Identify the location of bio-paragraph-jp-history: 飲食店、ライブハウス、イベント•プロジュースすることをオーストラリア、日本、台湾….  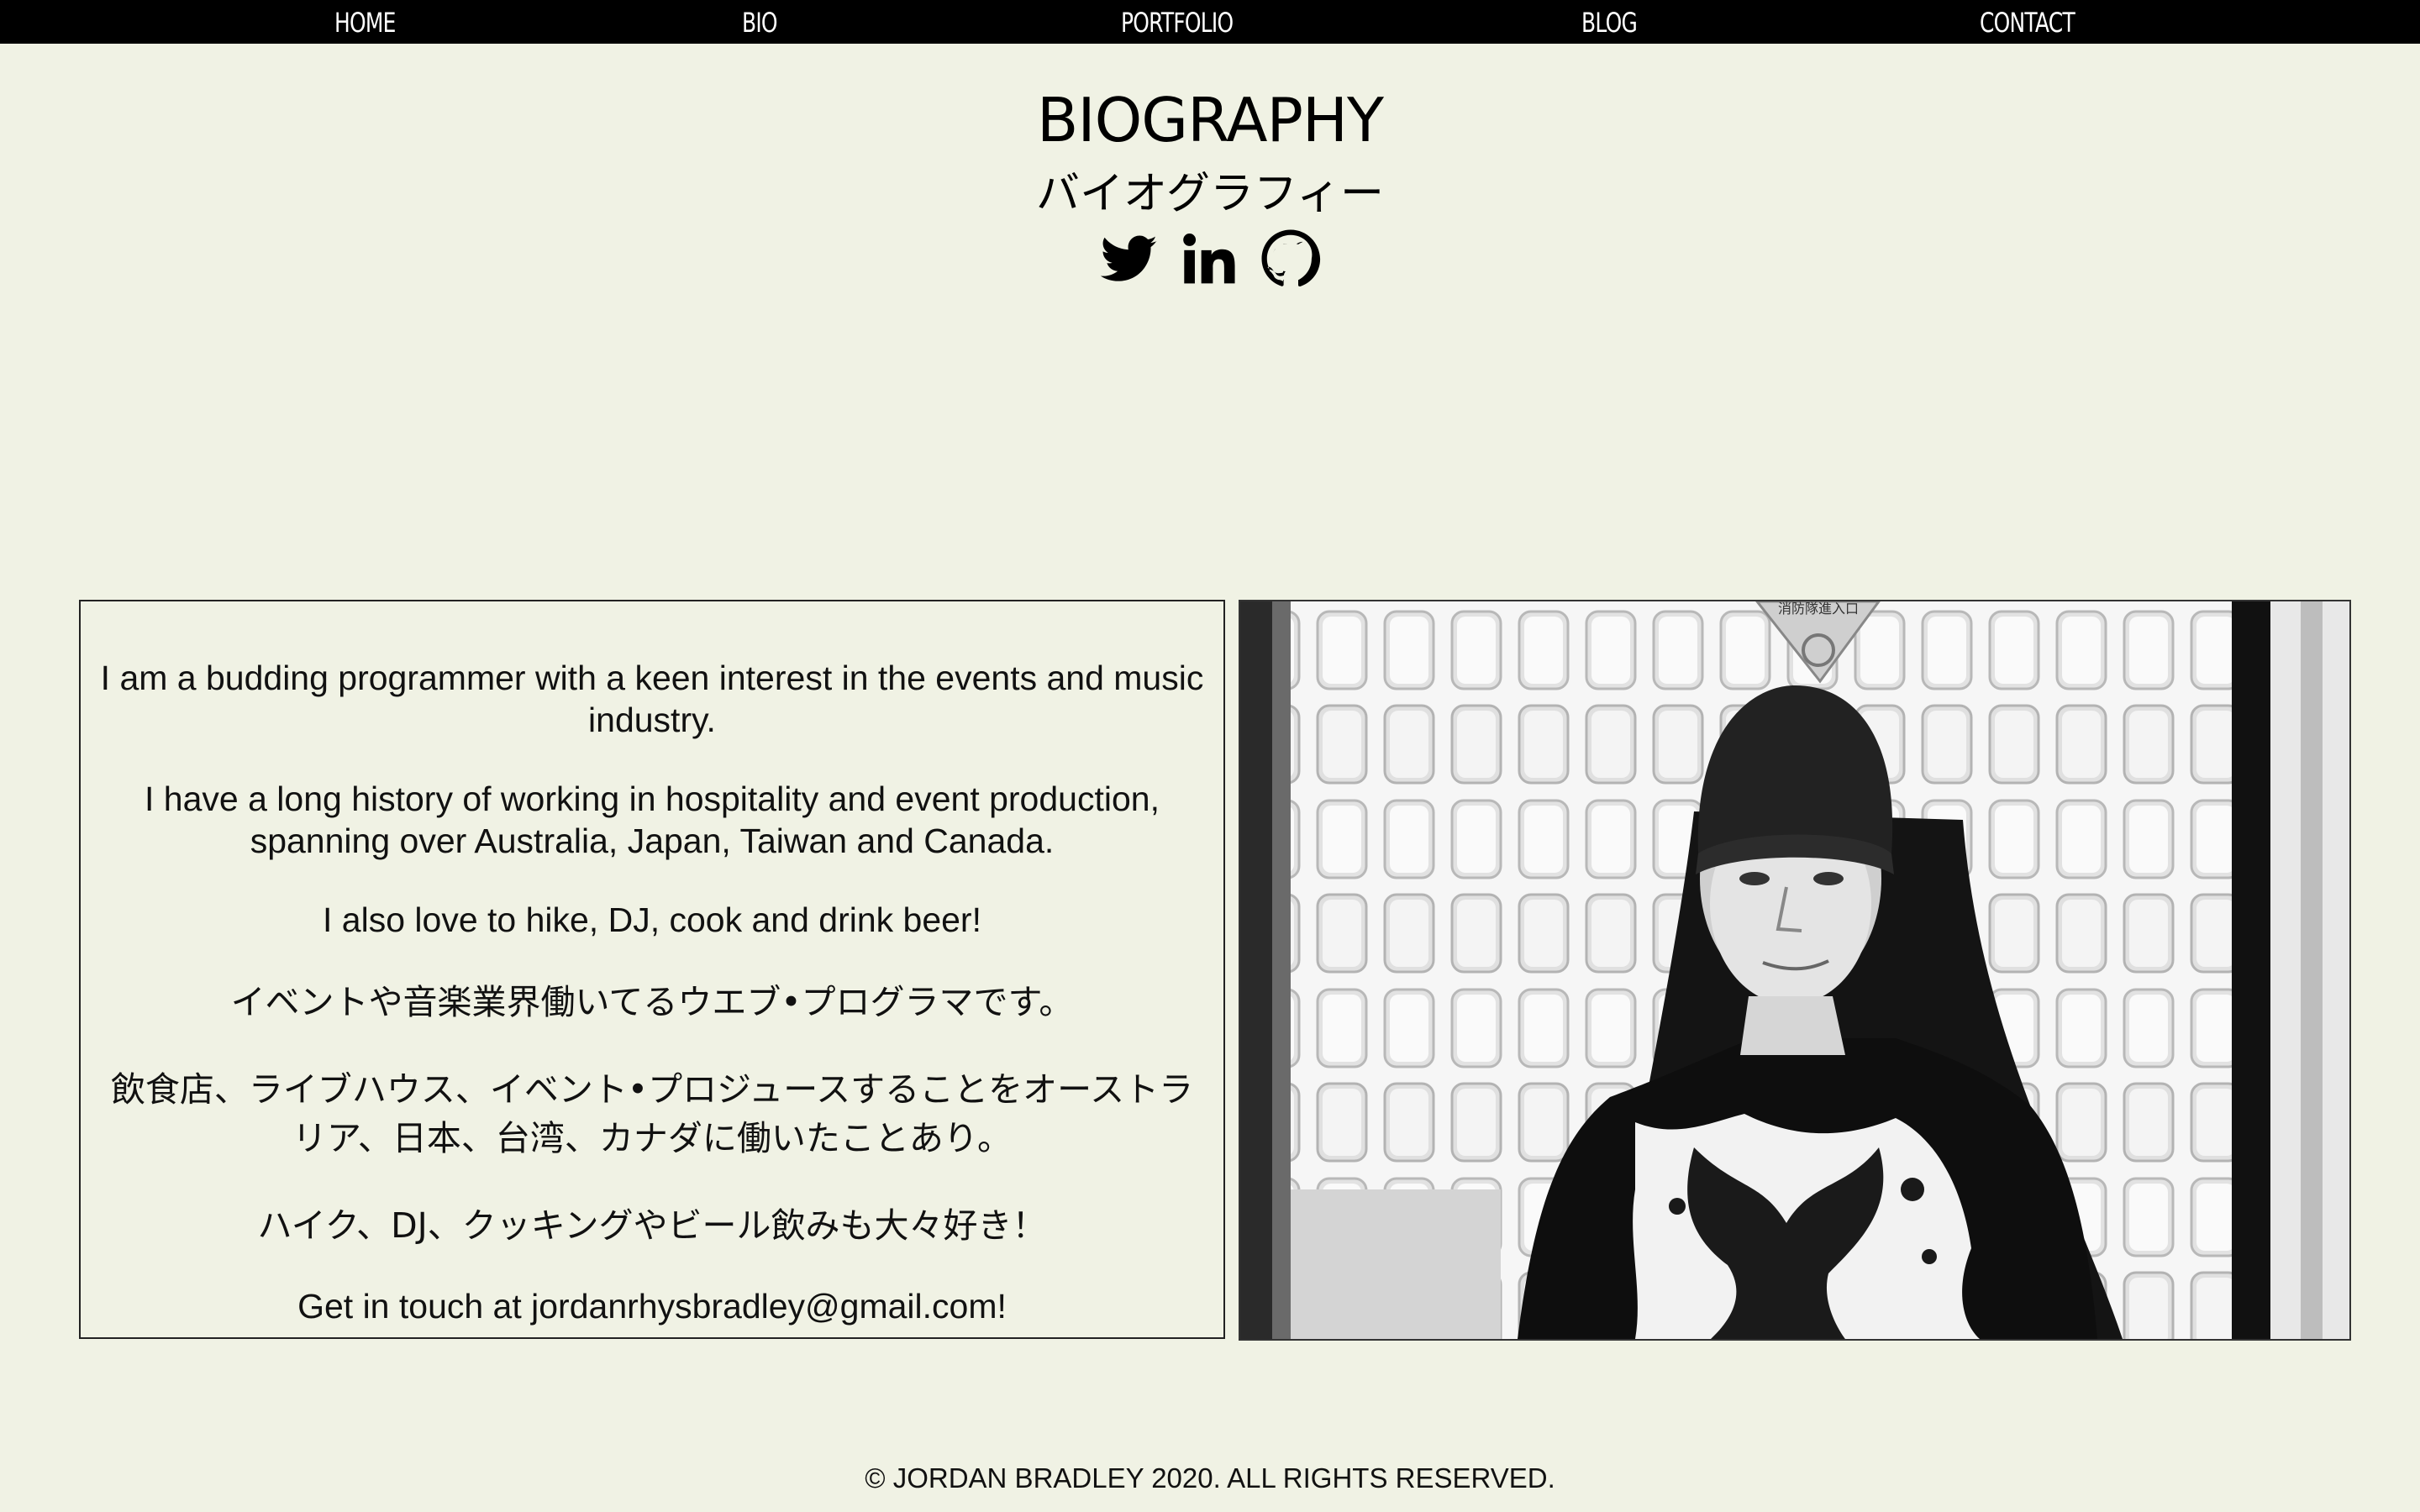
(652, 1113).